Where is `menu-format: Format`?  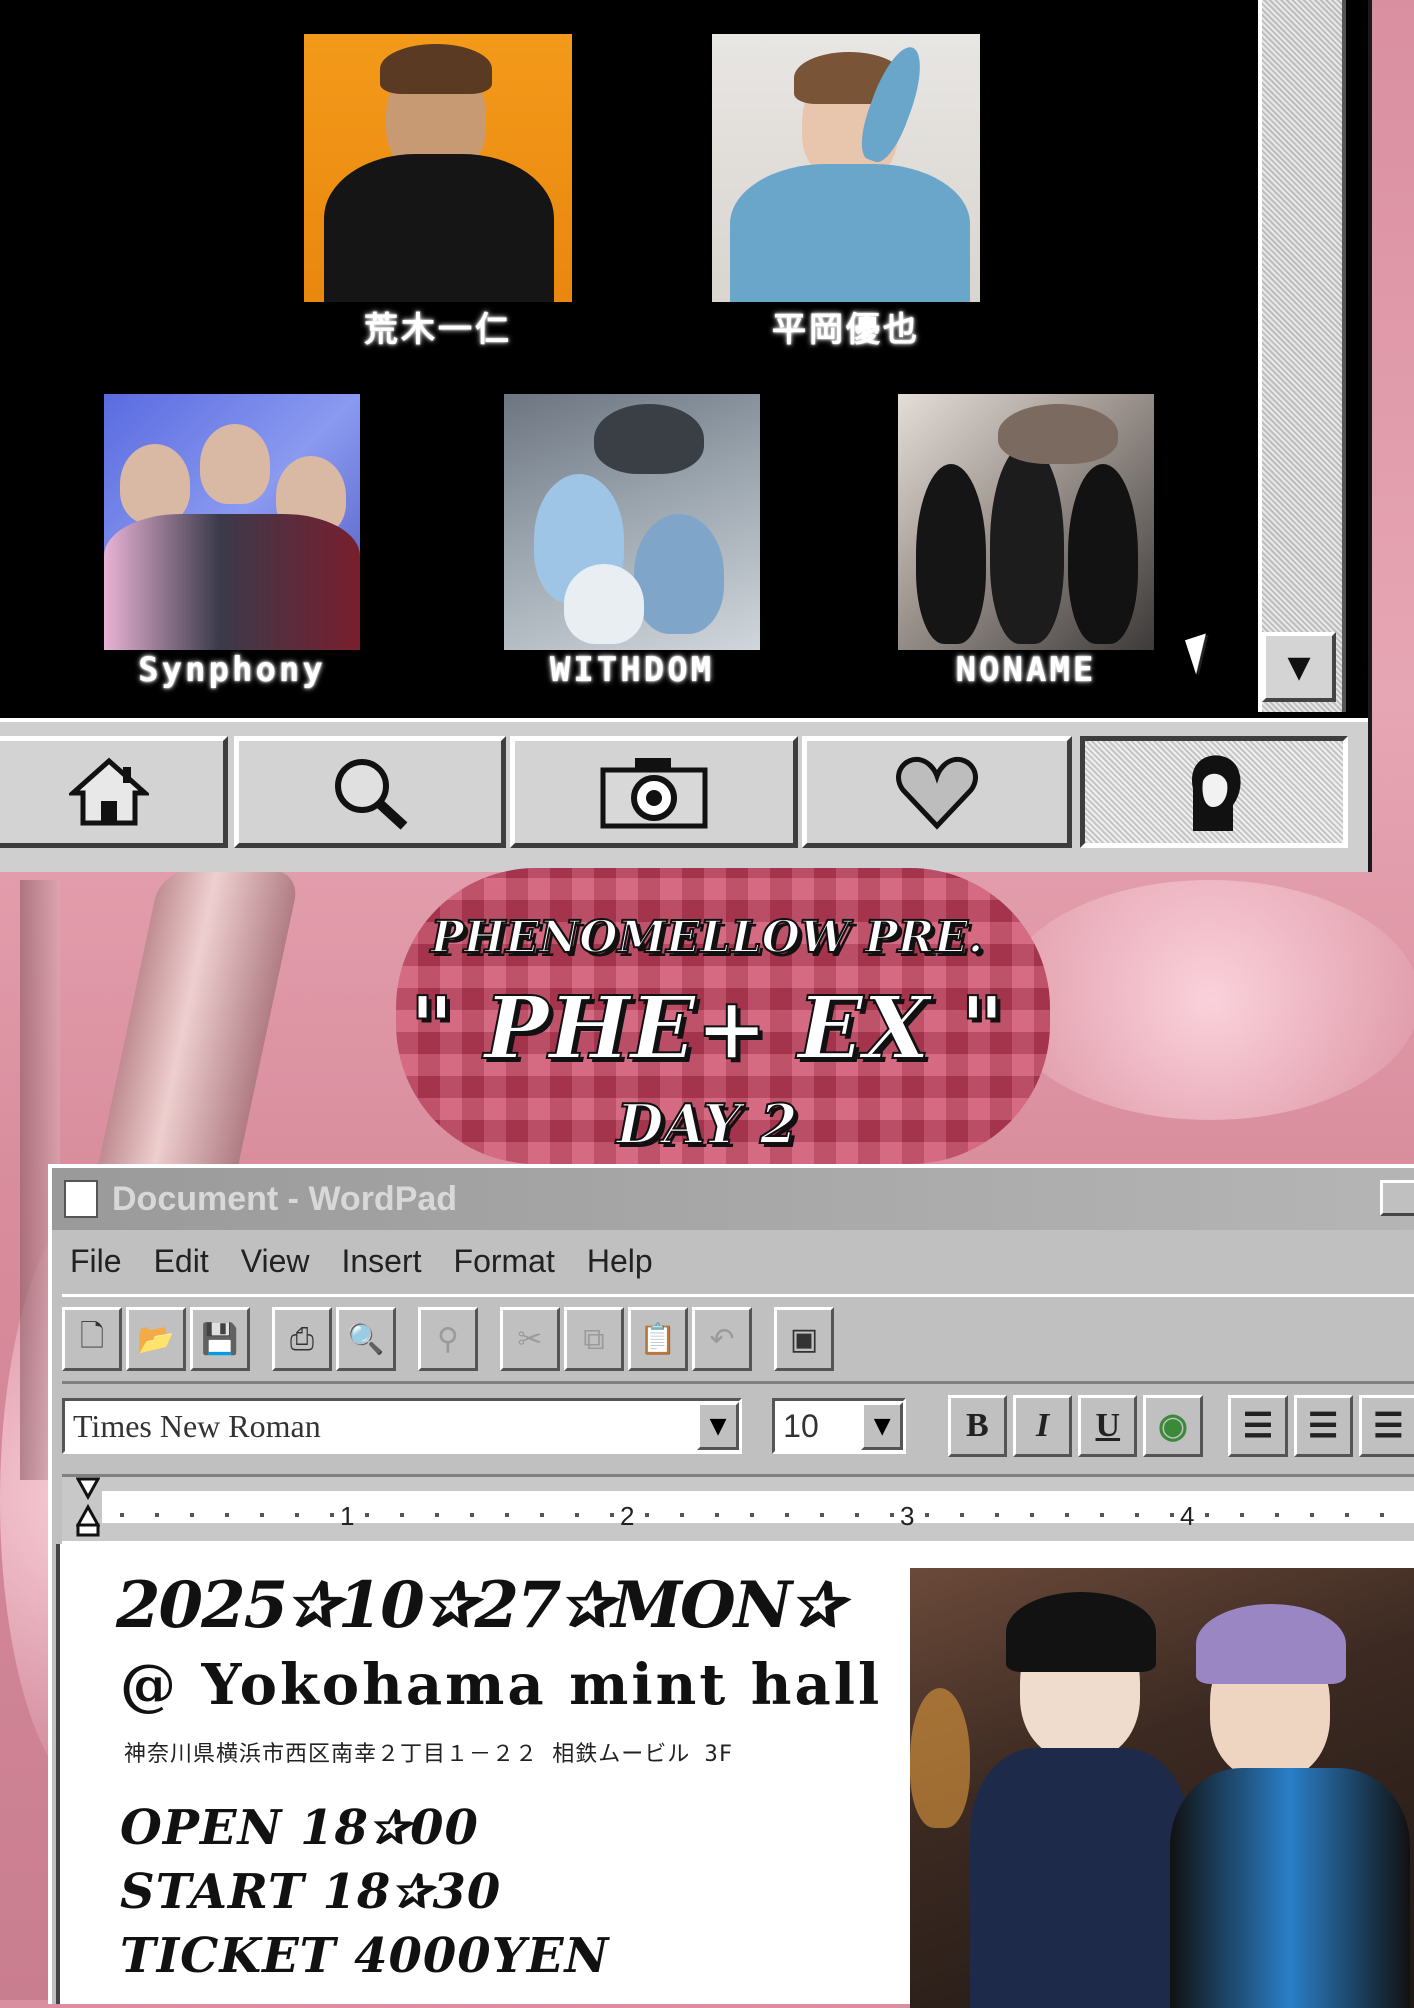
menu-format: Format is located at coordinates (504, 1261).